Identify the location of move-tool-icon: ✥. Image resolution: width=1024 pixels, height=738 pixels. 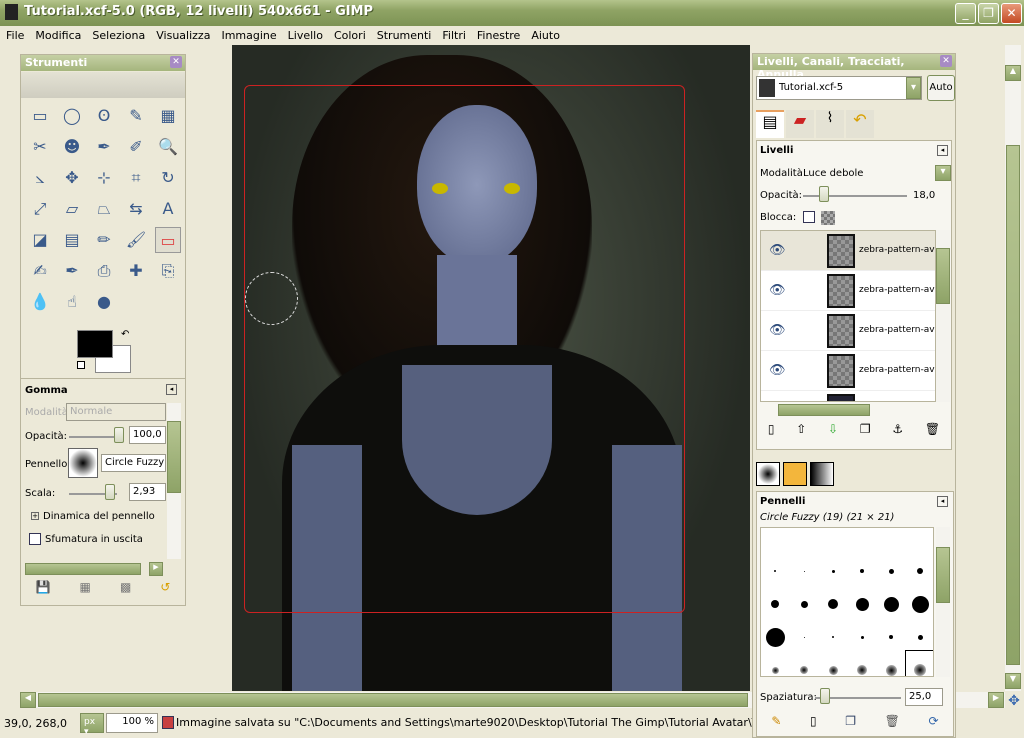
(72, 178).